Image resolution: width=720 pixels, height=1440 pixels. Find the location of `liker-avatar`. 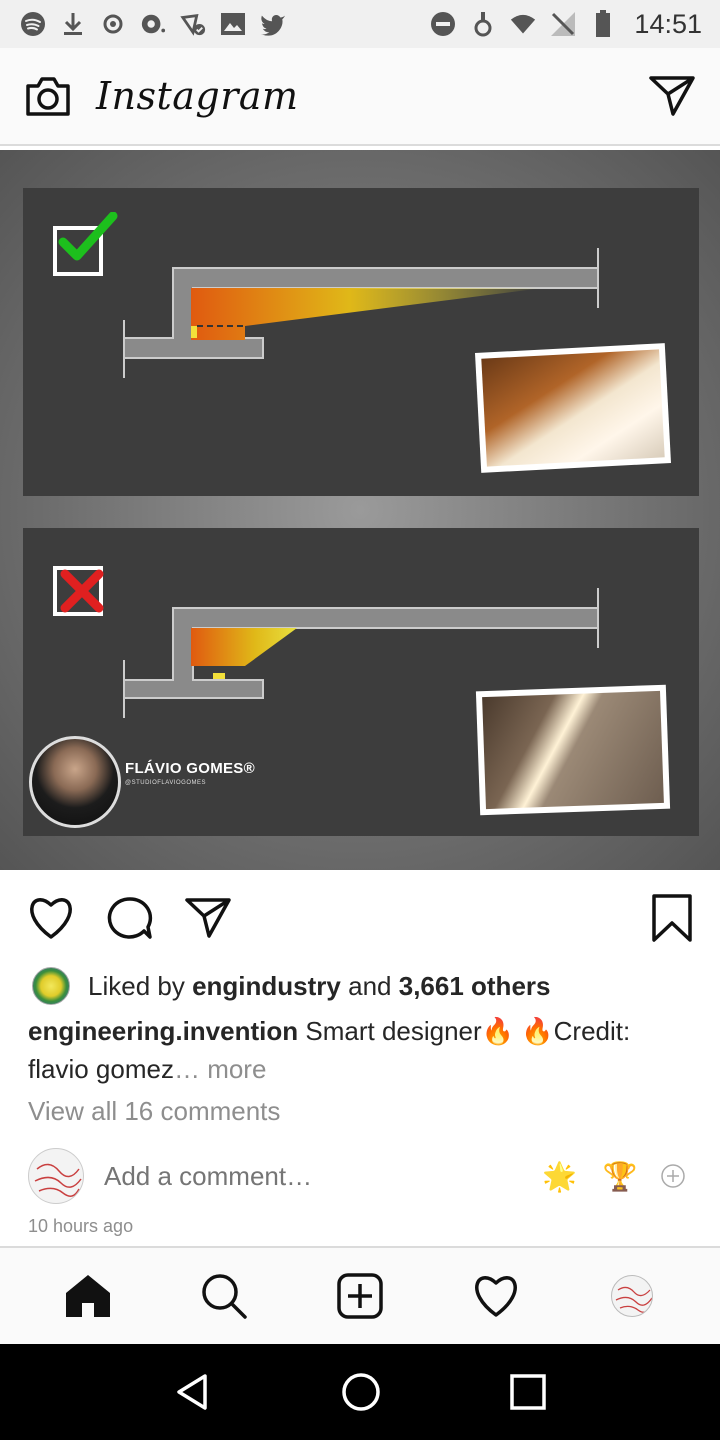

liker-avatar is located at coordinates (51, 986).